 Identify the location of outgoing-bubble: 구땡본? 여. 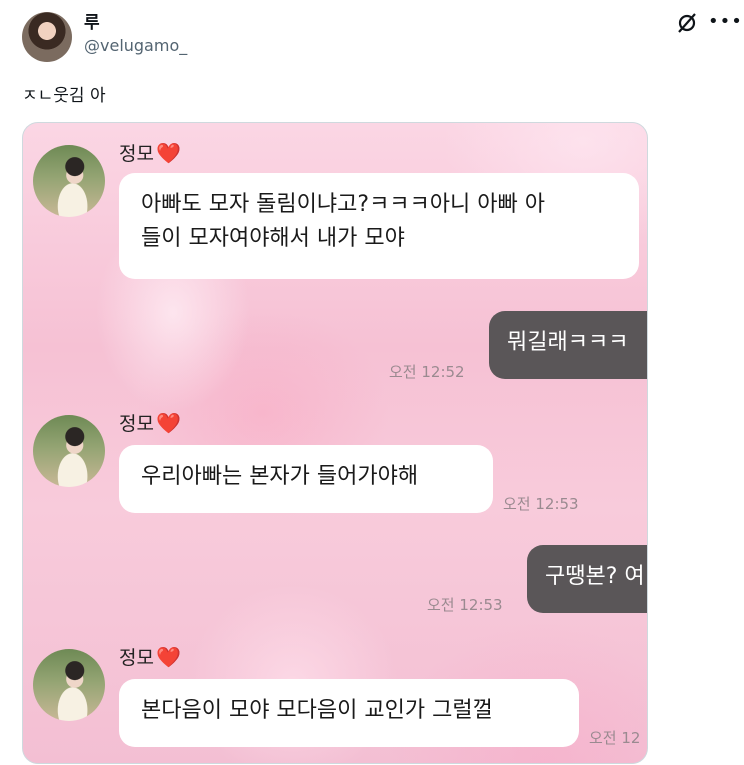
(587, 579).